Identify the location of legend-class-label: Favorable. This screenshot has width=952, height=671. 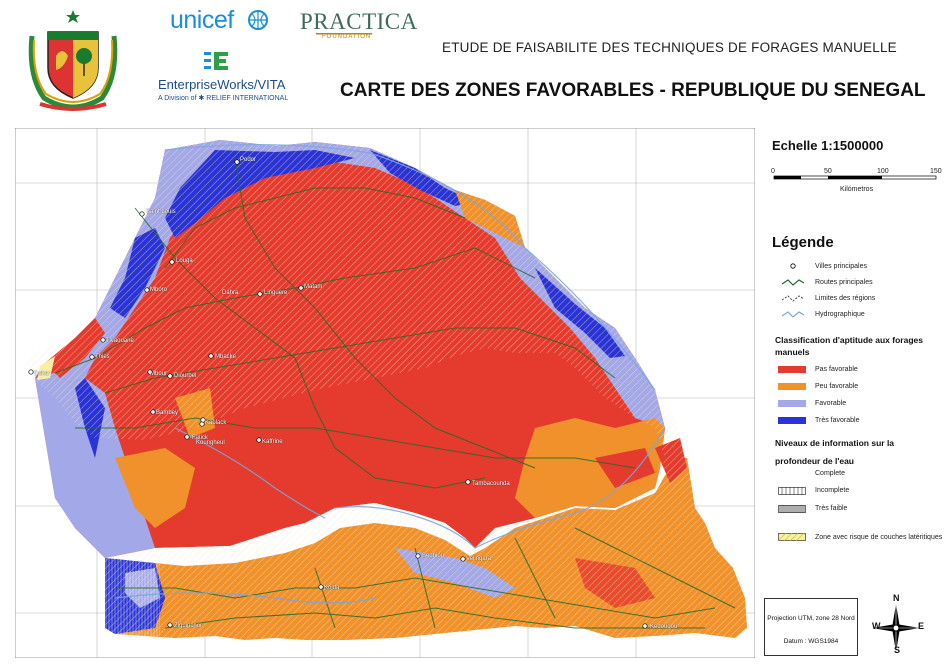
(831, 403).